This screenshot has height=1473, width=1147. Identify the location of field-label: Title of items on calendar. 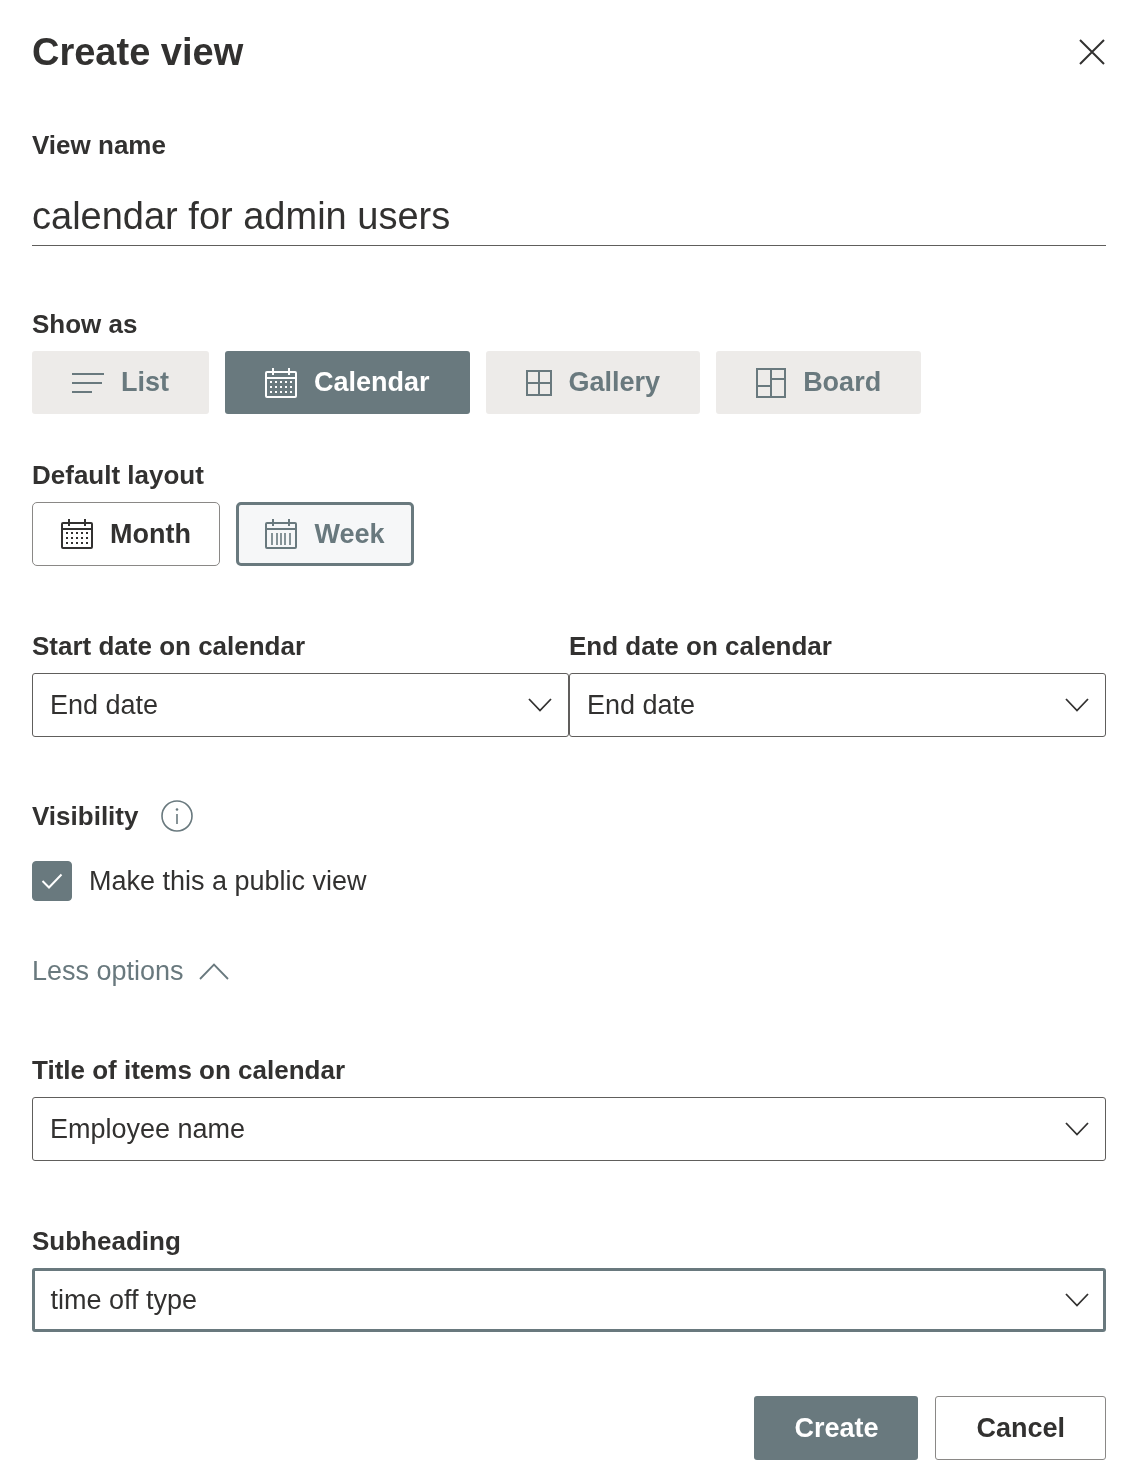
(189, 1070).